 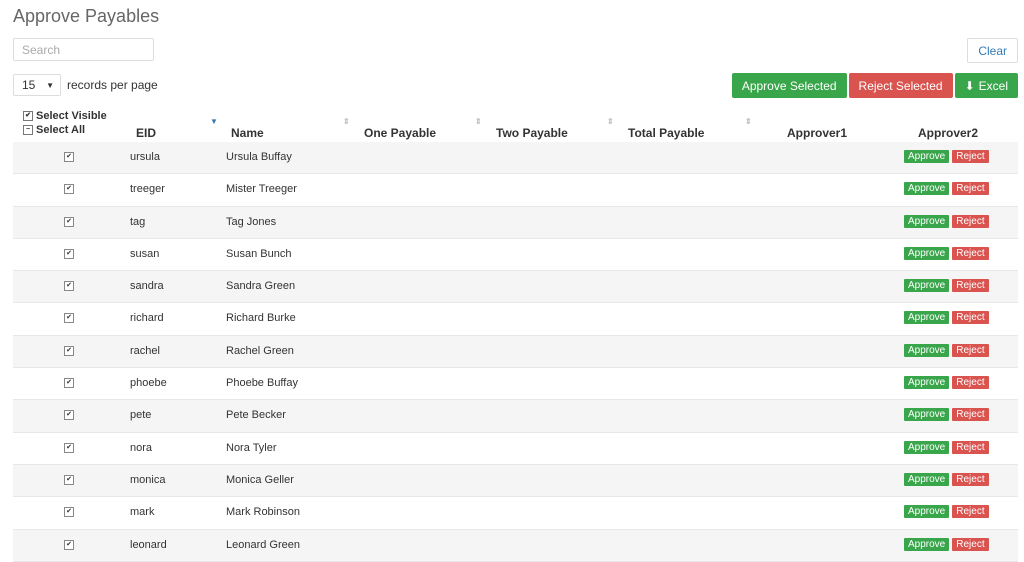 What do you see at coordinates (992, 50) in the screenshot?
I see `clear-button: Clear` at bounding box center [992, 50].